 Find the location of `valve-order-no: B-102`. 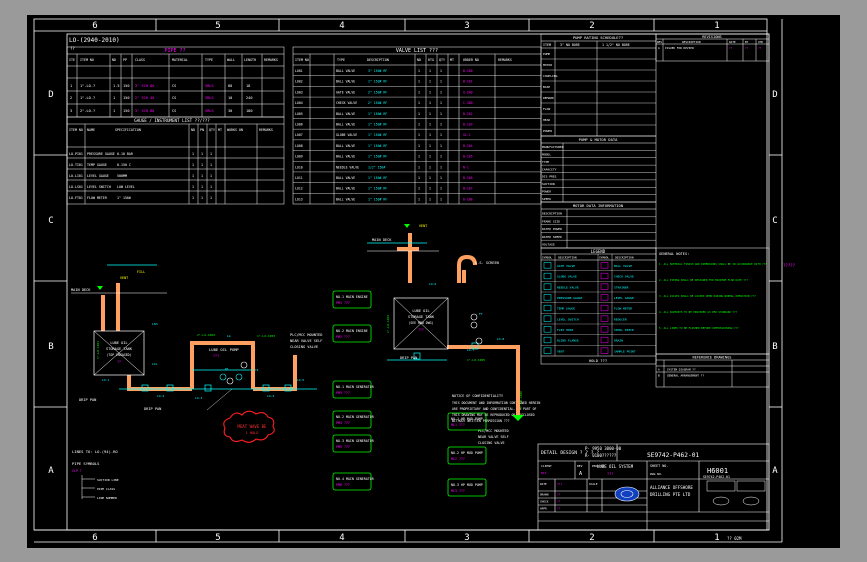

valve-order-no: B-102 is located at coordinates (468, 114).